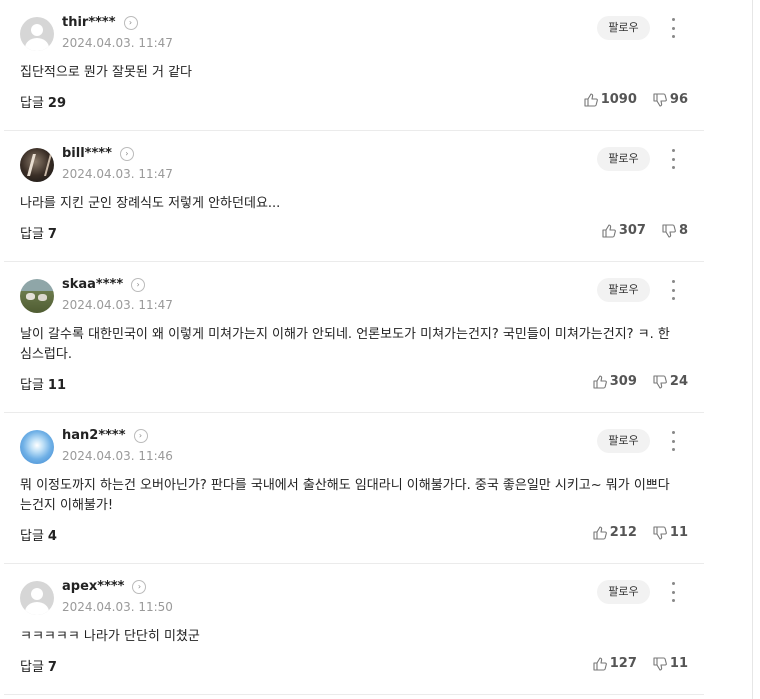  Describe the element at coordinates (38, 534) in the screenshot. I see `reply-button: 답글 4` at that location.